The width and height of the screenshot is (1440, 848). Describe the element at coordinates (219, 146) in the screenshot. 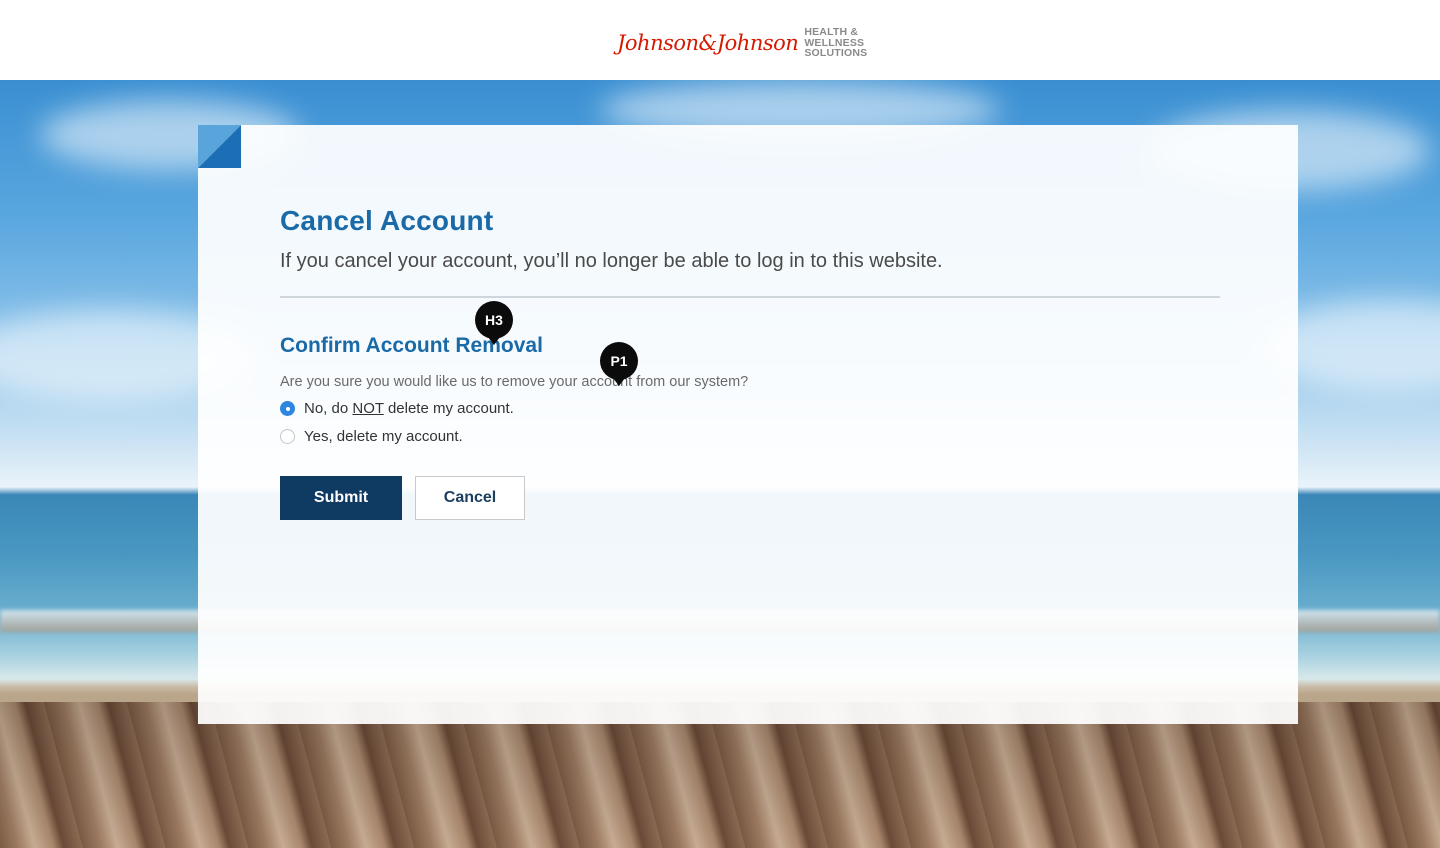

I see `folded-corner-decoration` at that location.